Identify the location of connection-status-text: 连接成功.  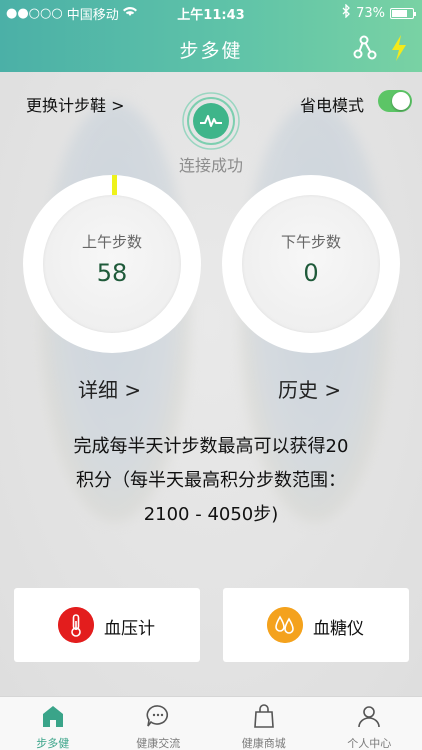
(210, 165).